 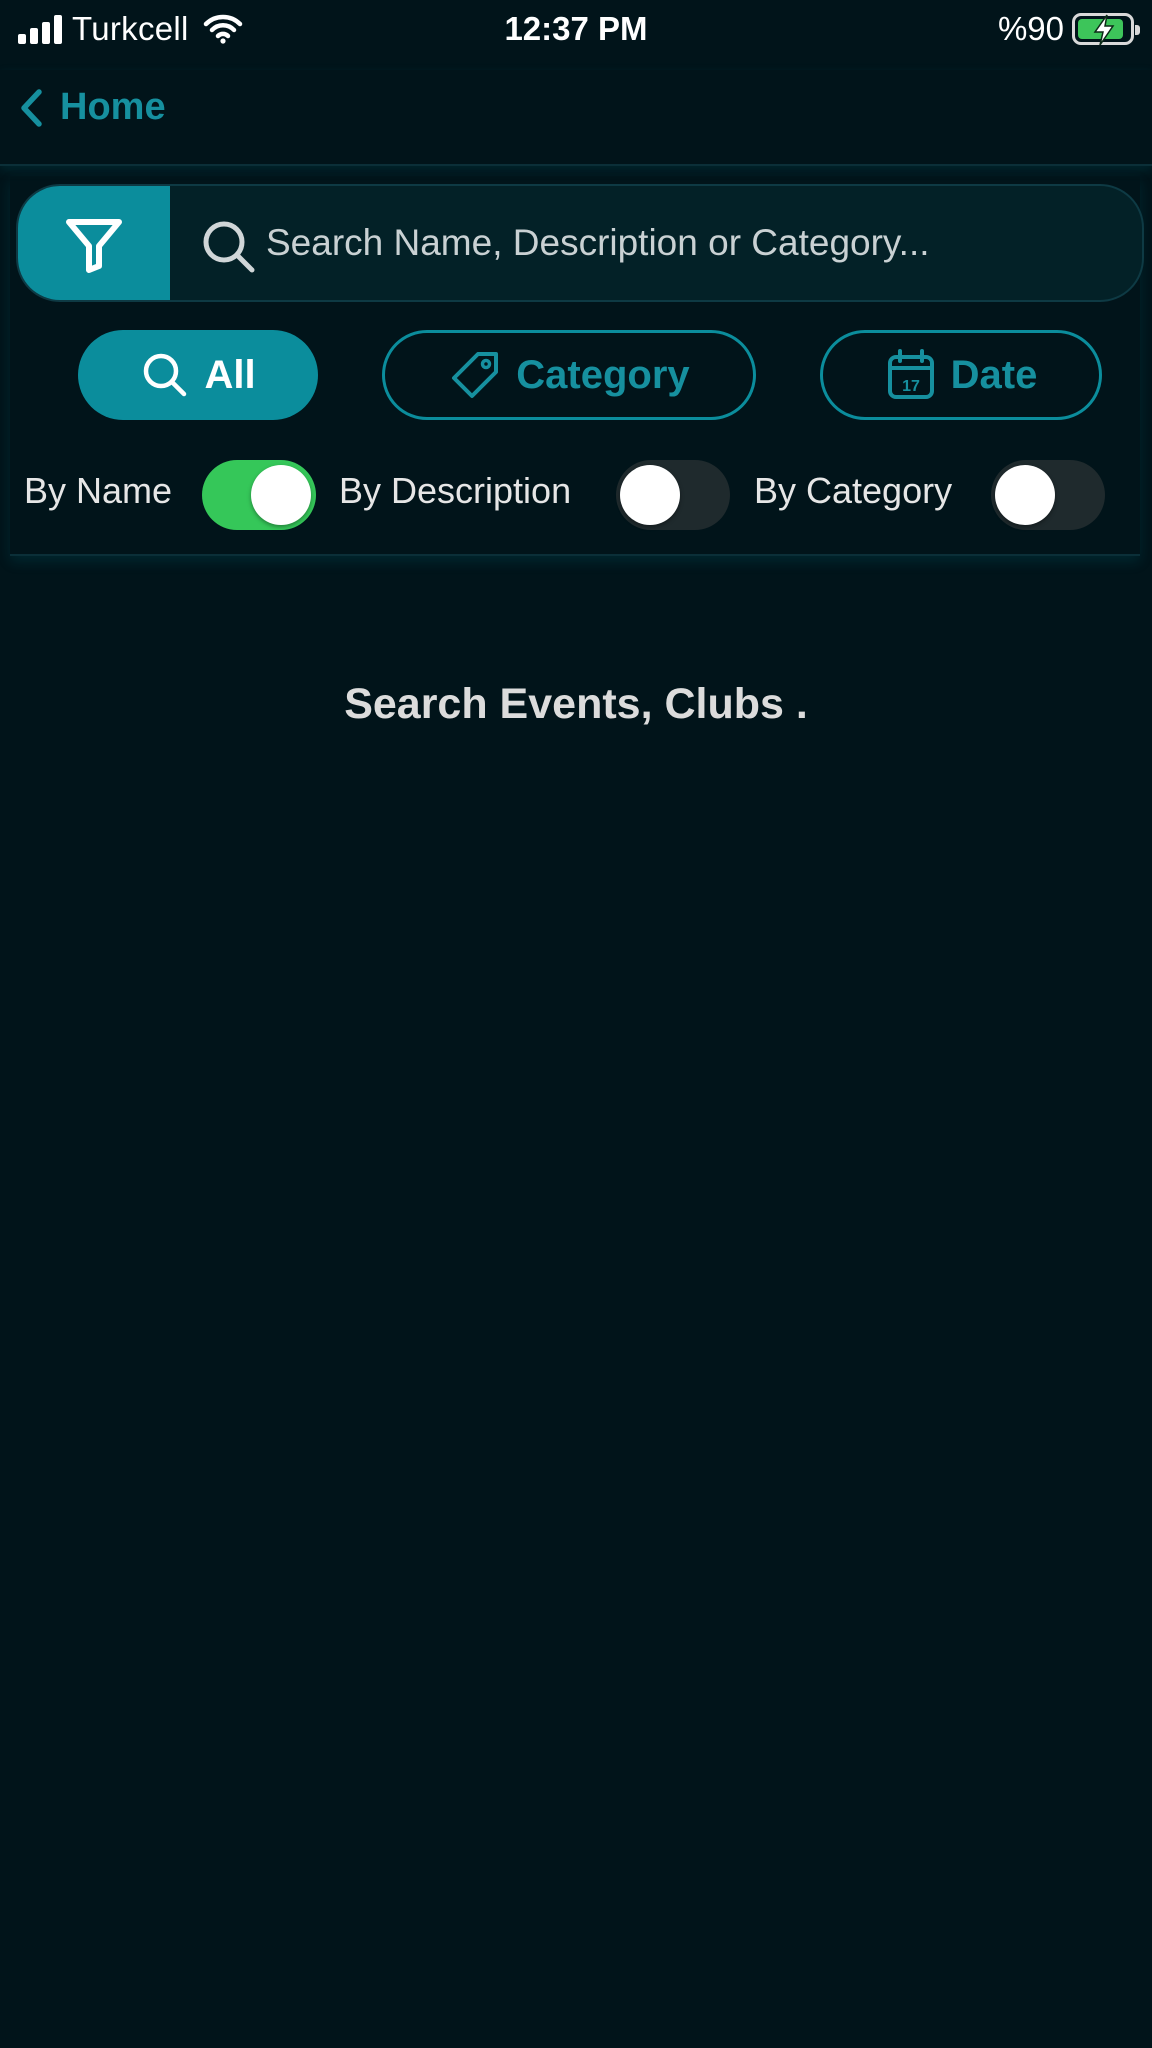 I want to click on empty-state-message: Search Events, Clubs ., so click(x=576, y=704).